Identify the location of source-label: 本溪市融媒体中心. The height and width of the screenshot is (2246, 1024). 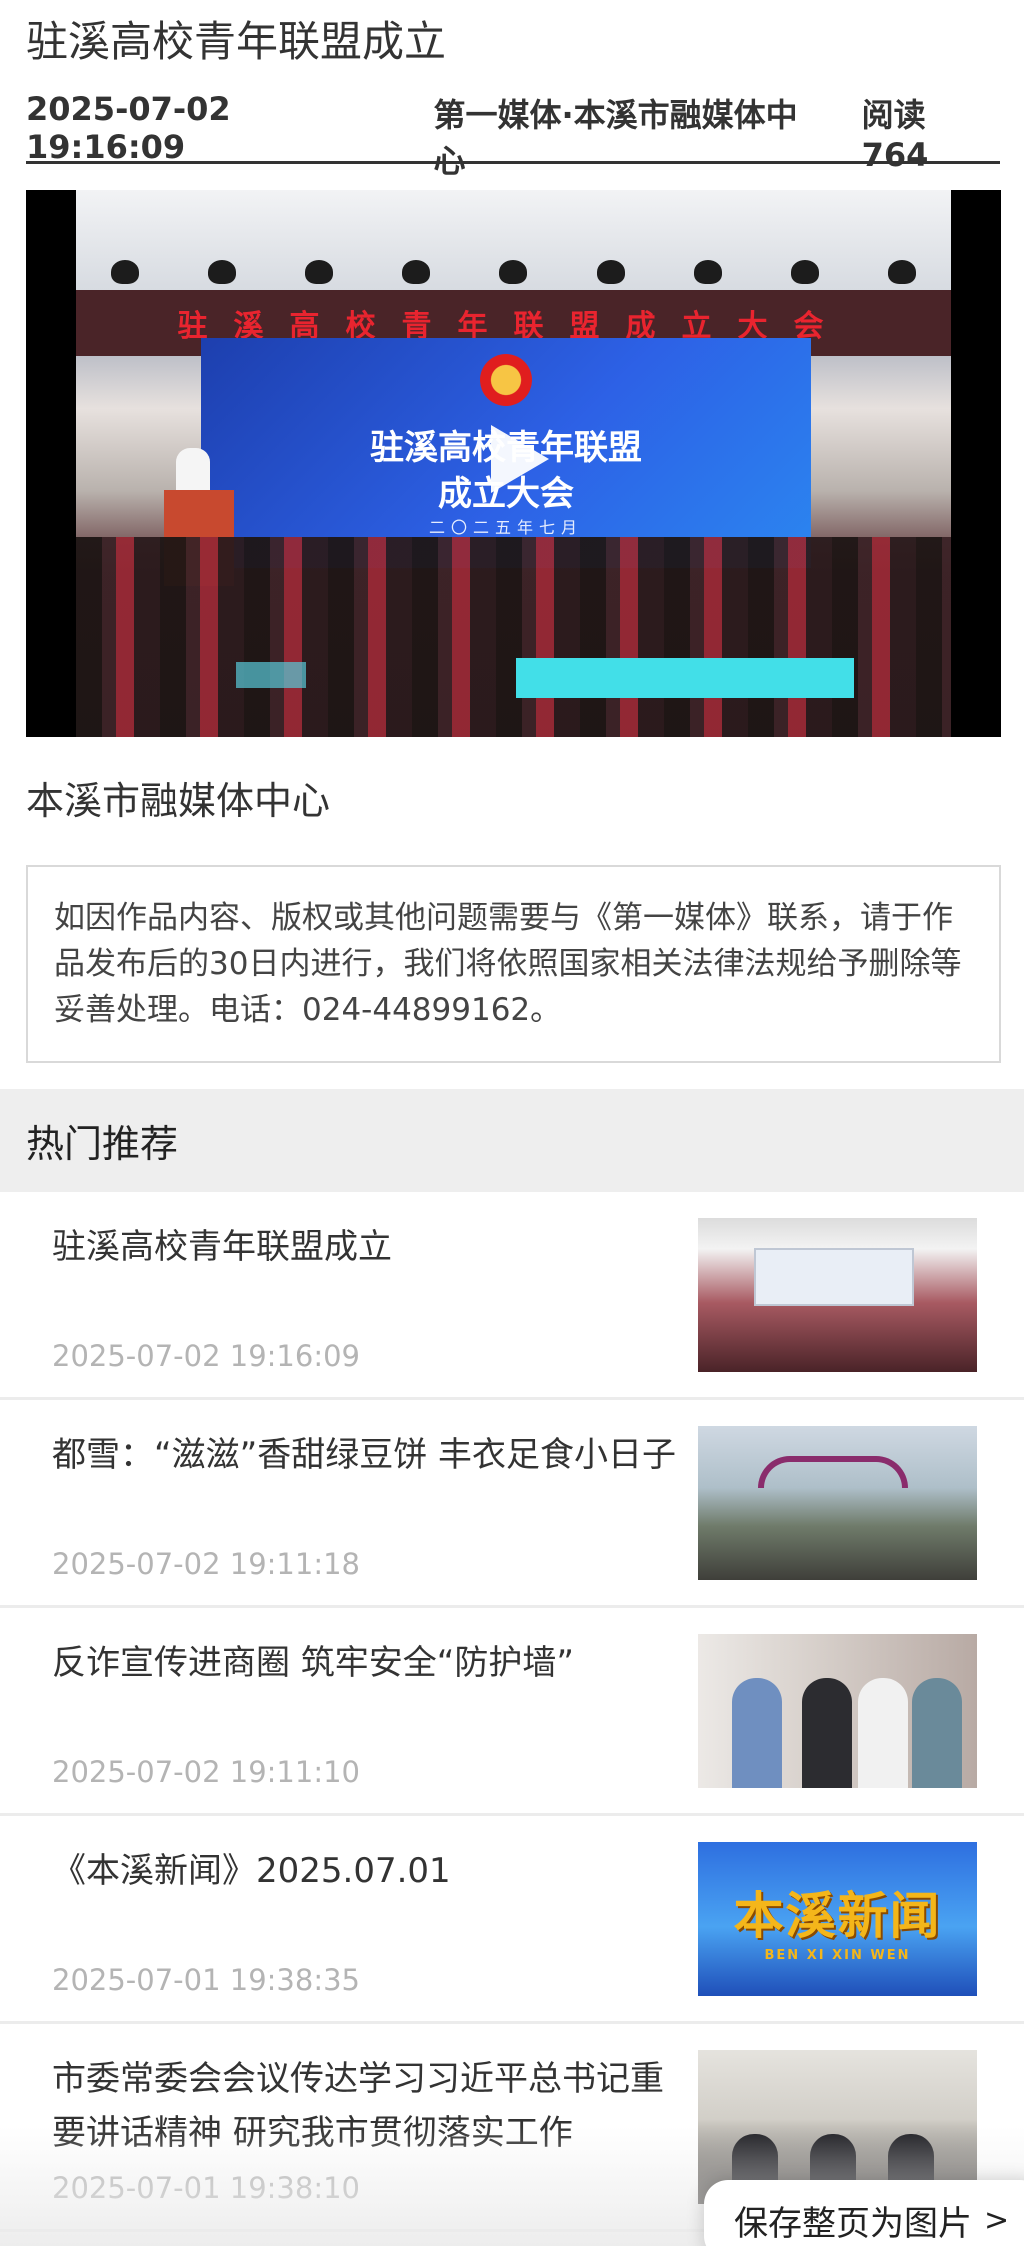
(178, 801).